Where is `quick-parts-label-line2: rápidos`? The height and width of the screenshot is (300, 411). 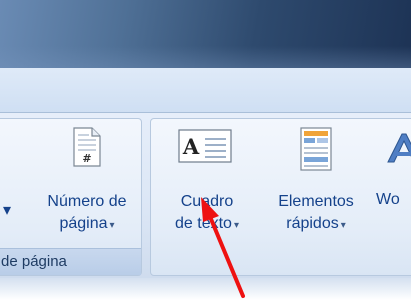 quick-parts-label-line2: rápidos is located at coordinates (312, 223).